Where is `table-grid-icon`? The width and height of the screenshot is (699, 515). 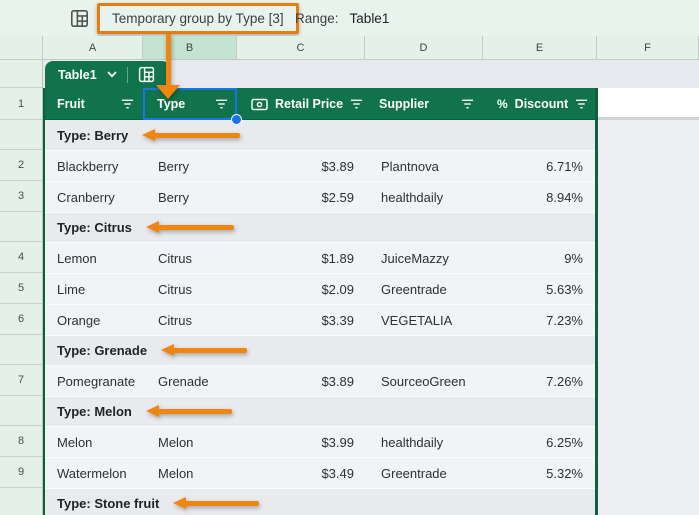 table-grid-icon is located at coordinates (146, 74).